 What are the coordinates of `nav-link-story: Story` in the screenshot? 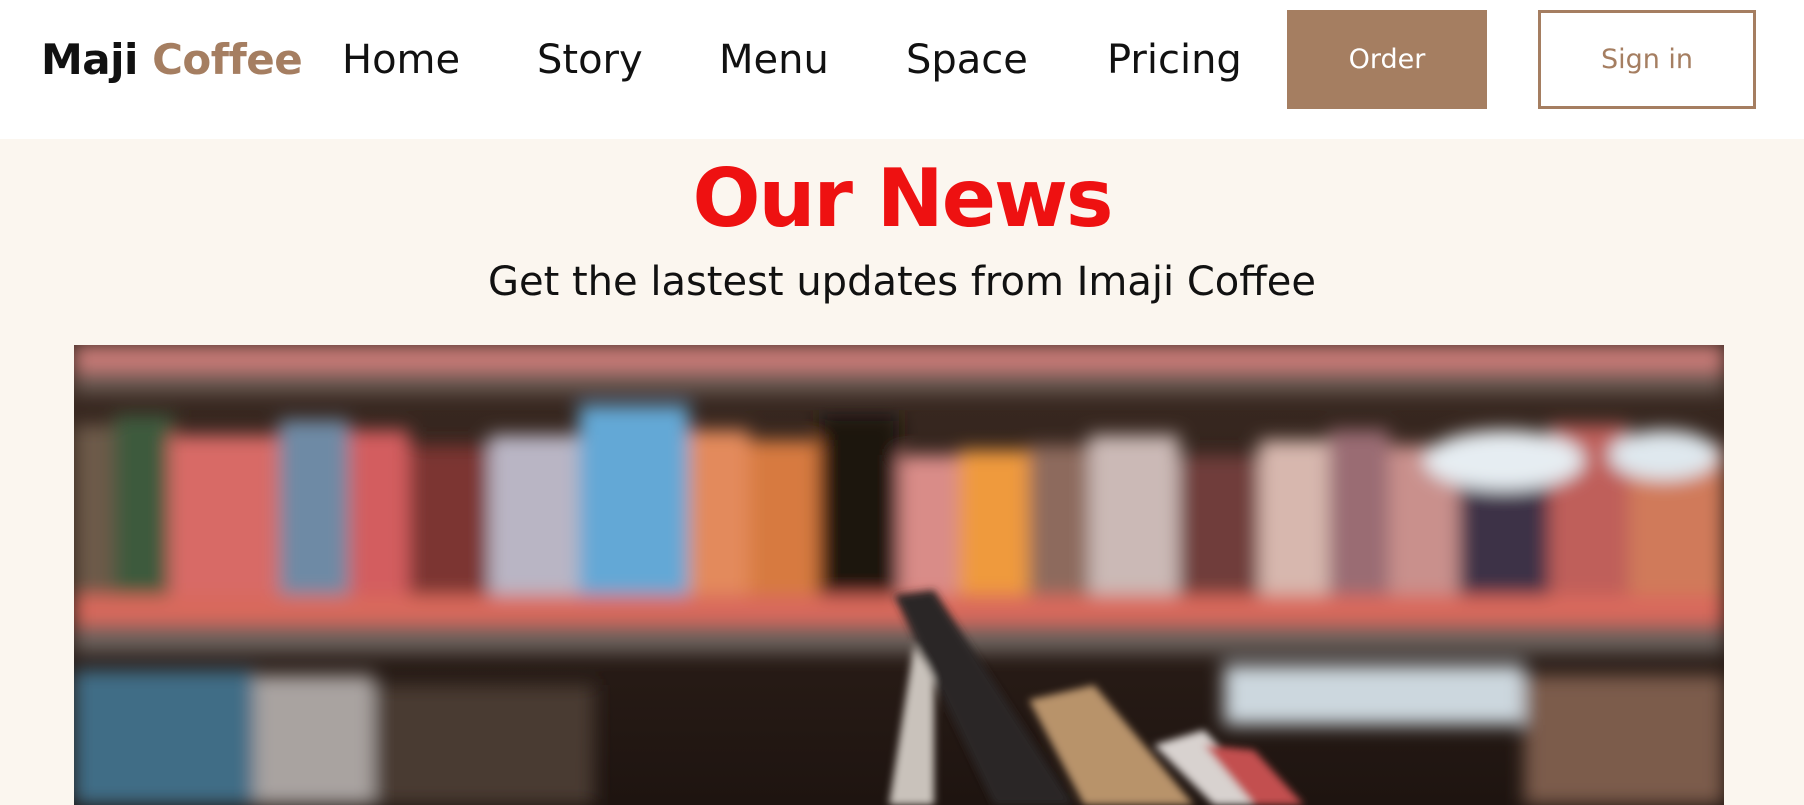 It's located at (590, 60).